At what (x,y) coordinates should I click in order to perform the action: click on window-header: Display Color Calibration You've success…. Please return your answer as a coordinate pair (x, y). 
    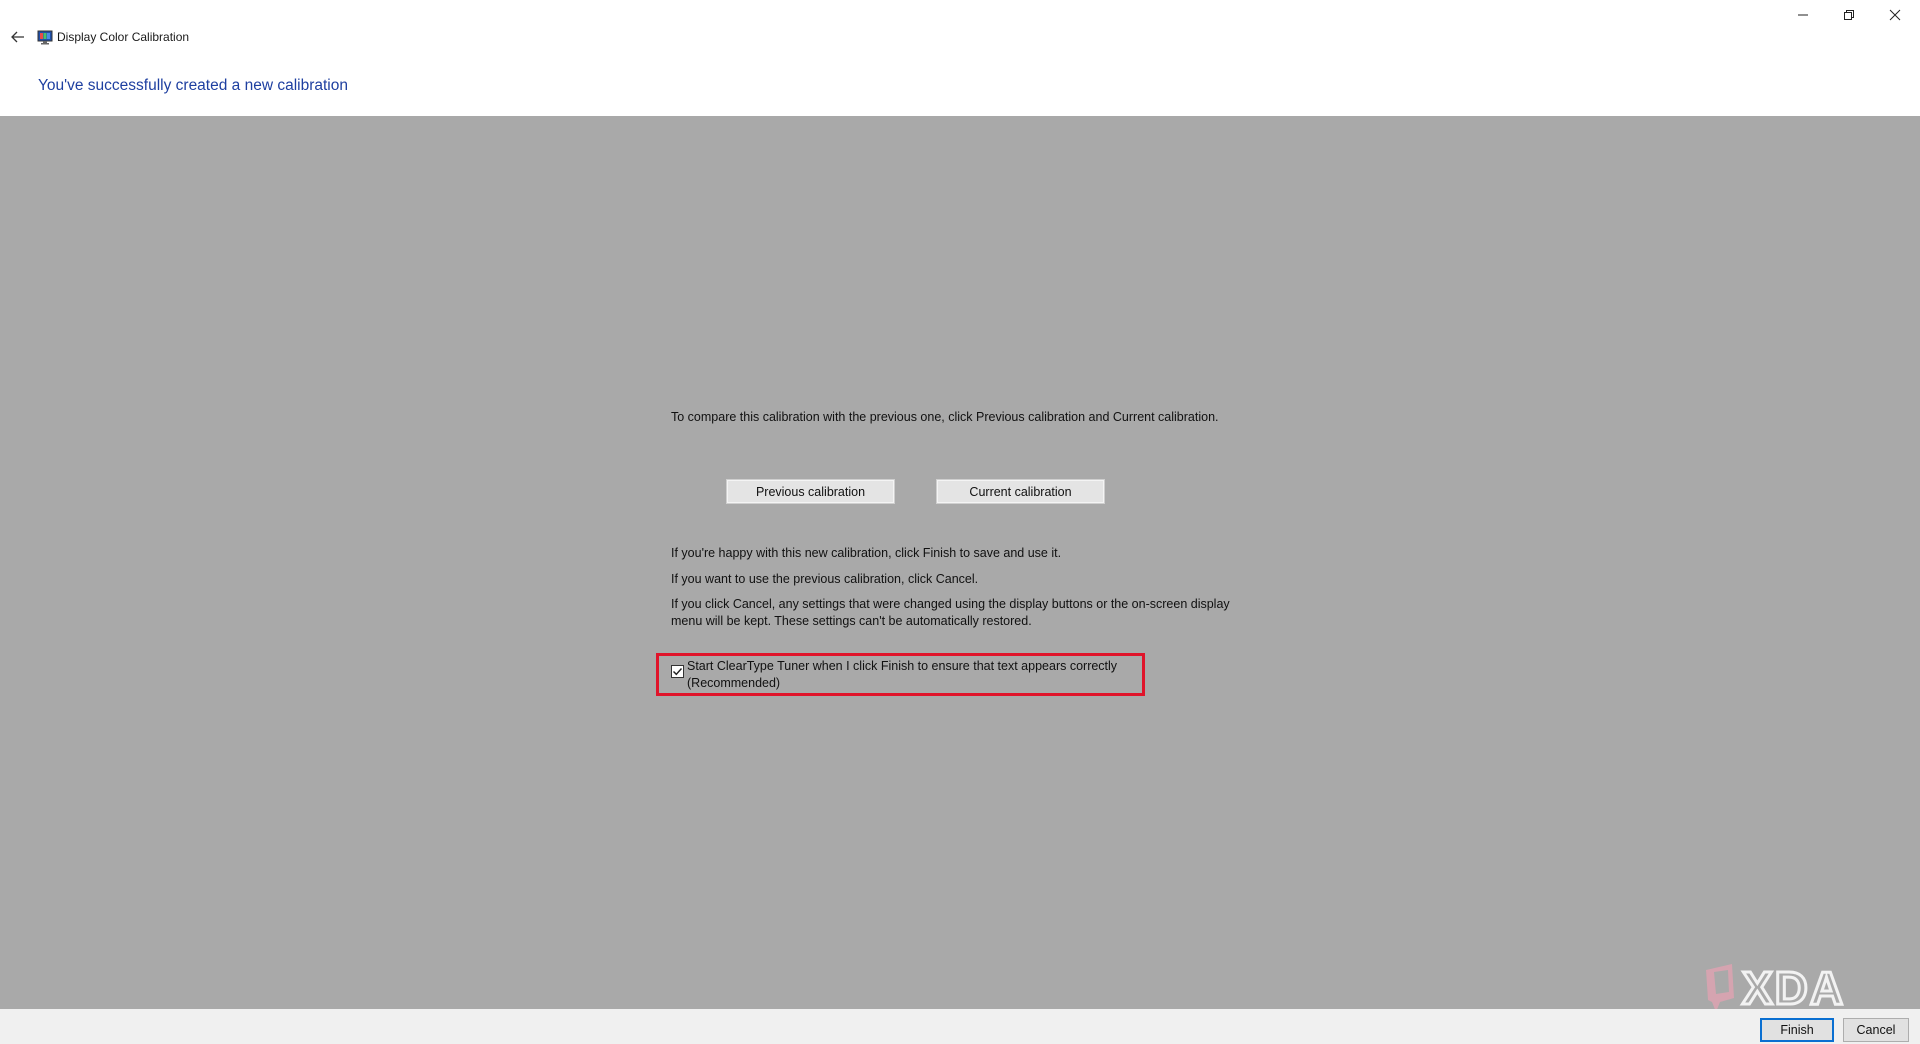
    Looking at the image, I should click on (960, 58).